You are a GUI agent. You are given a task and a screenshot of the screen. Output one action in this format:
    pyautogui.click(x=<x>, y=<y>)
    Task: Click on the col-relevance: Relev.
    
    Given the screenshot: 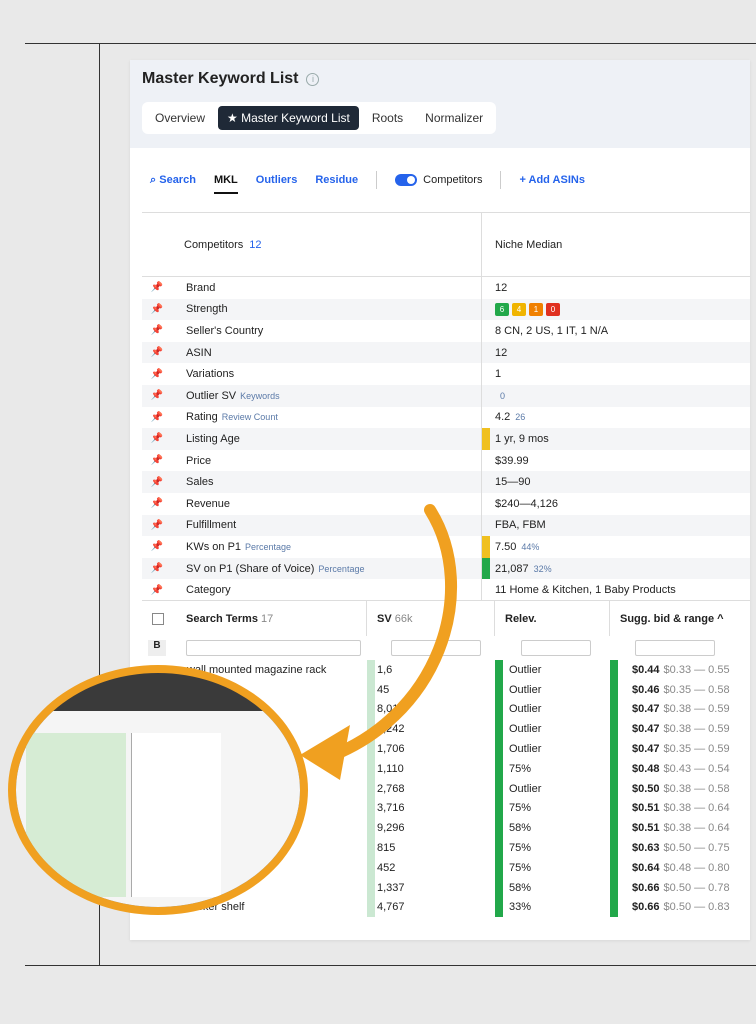 What is the action you would take?
    pyautogui.click(x=552, y=618)
    